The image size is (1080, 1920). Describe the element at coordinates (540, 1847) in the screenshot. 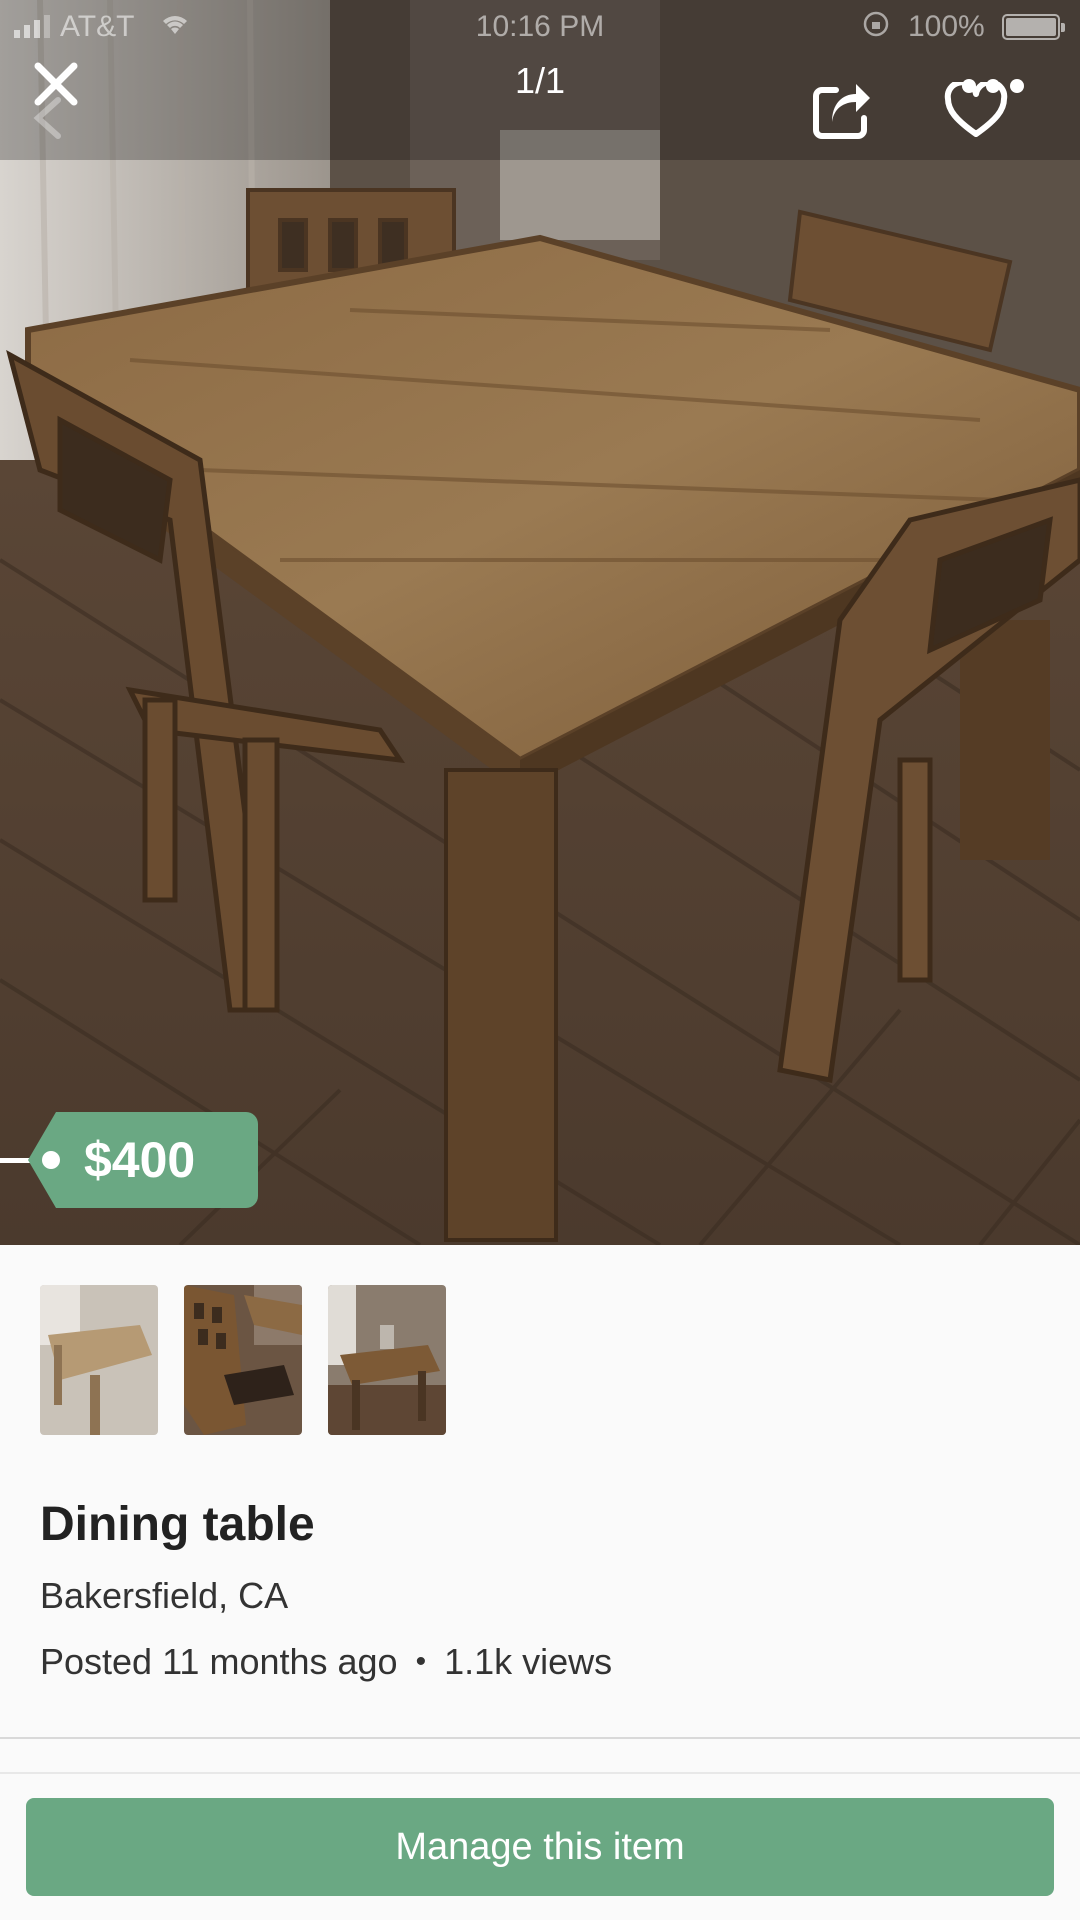

I see `manage-item-button: Manage this item` at that location.